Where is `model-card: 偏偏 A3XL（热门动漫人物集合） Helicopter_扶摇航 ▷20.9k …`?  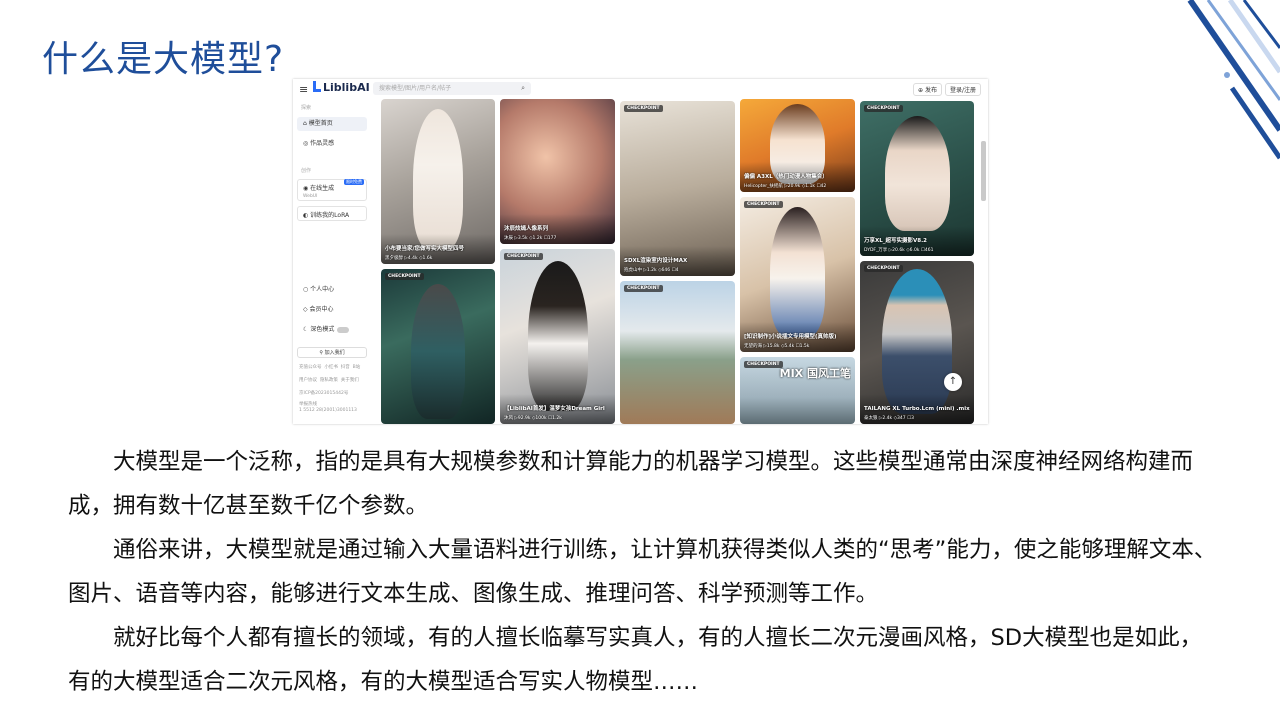
model-card: 偏偏 A3XL（热门动漫人物集合） Helicopter_扶摇航 ▷20.9k … is located at coordinates (797, 145).